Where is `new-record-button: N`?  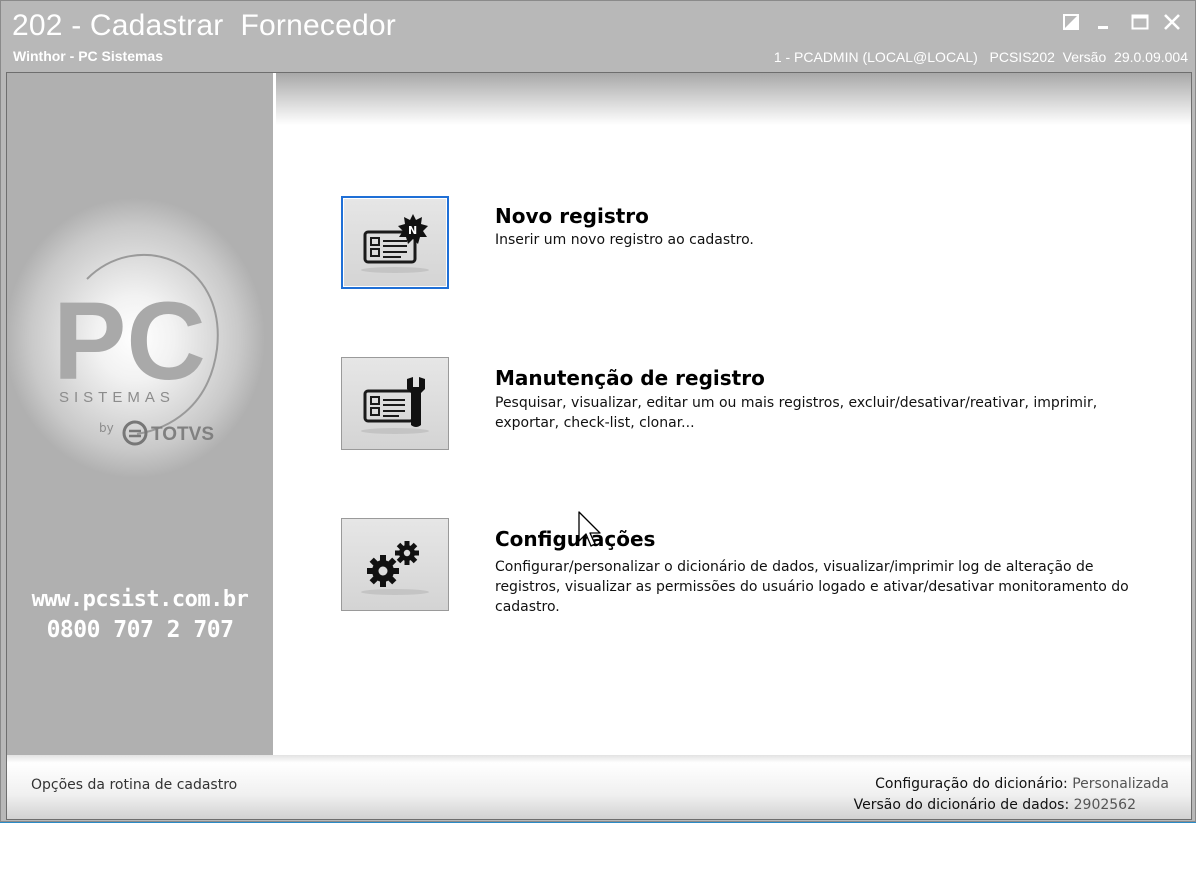 new-record-button: N is located at coordinates (395, 242).